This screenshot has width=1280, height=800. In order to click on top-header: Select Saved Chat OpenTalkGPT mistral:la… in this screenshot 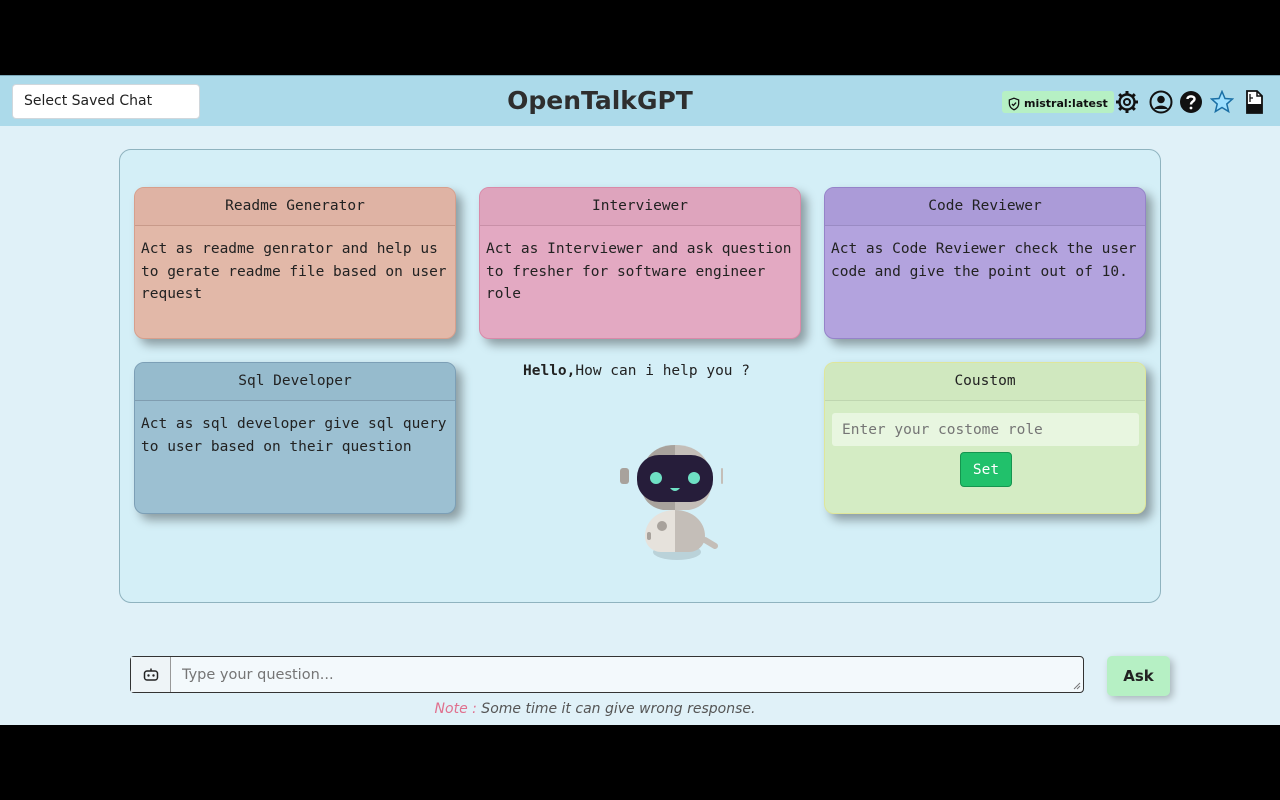, I will do `click(640, 100)`.